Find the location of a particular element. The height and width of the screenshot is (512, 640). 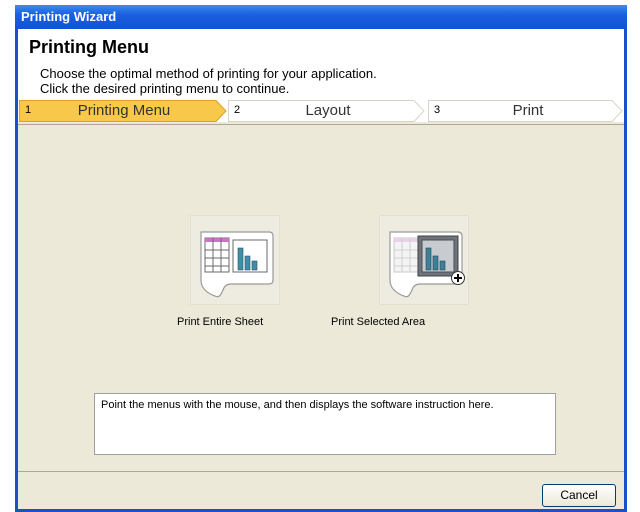

window-title: Printing Wizard is located at coordinates (321, 17).